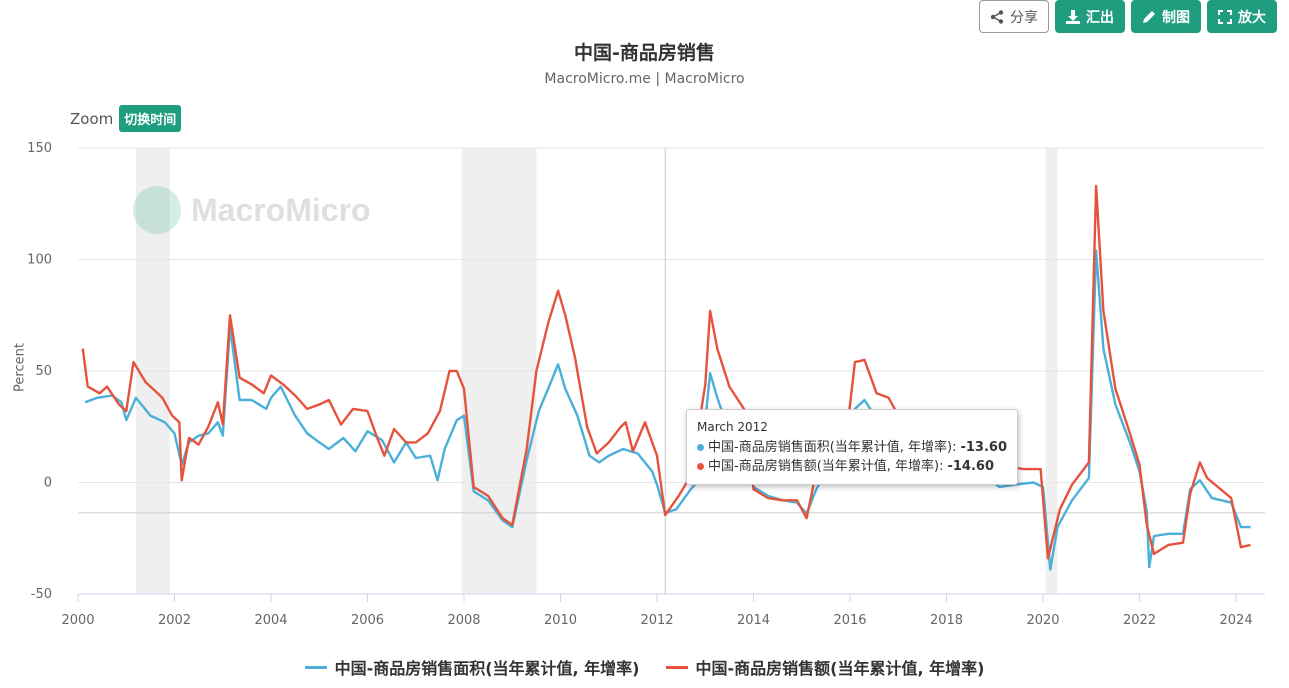 This screenshot has width=1289, height=688. What do you see at coordinates (174, 620) in the screenshot?
I see `x-tick-label: 2002` at bounding box center [174, 620].